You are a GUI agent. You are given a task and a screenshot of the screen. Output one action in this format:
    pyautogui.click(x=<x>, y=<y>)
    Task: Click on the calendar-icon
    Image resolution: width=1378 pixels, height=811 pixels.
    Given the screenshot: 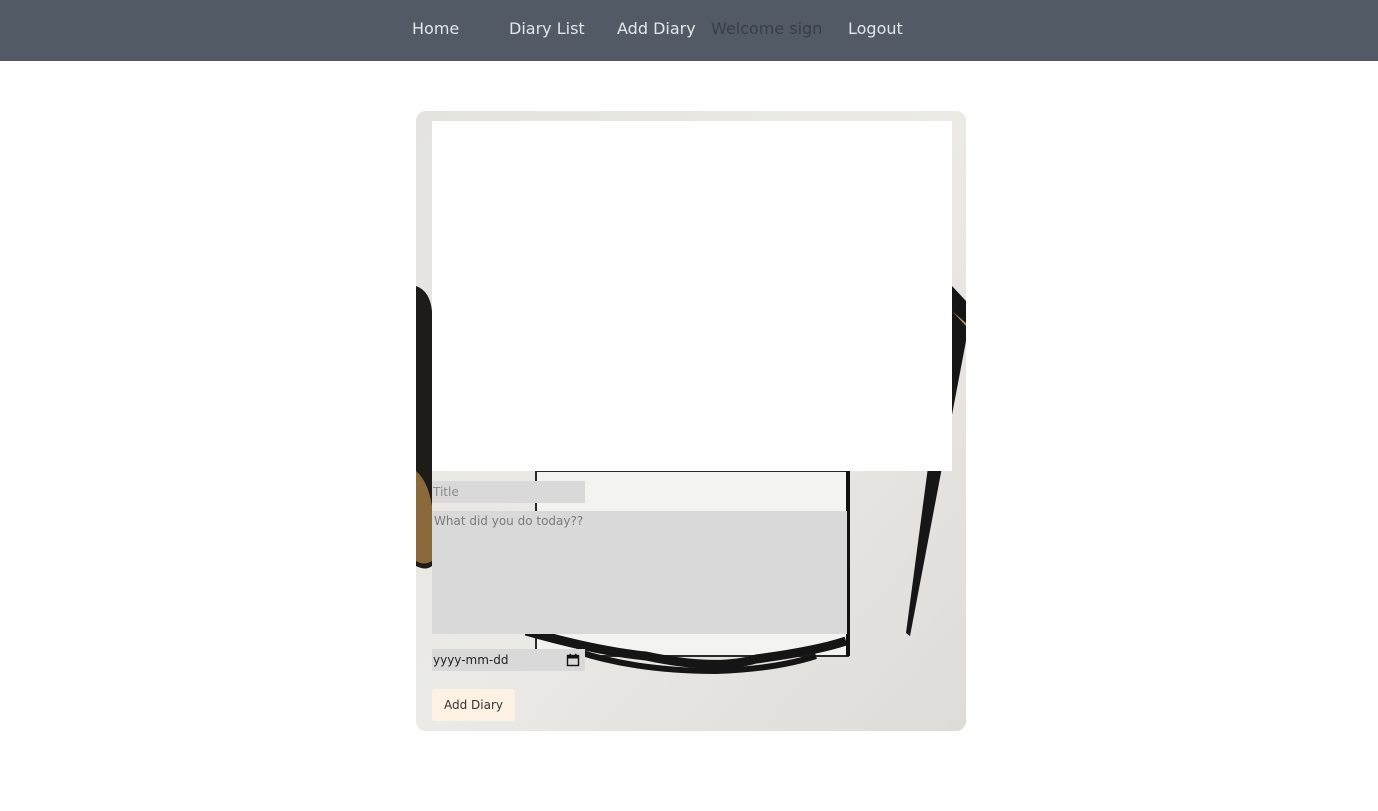 What is the action you would take?
    pyautogui.click(x=573, y=660)
    